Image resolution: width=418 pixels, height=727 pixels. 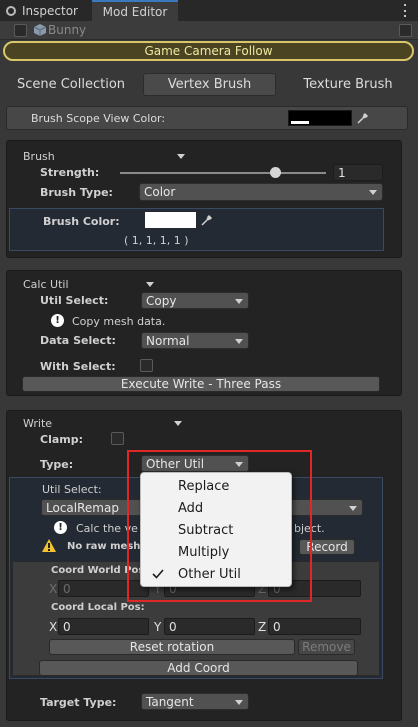 What do you see at coordinates (40, 30) in the screenshot?
I see `gameobject-cube-icon` at bounding box center [40, 30].